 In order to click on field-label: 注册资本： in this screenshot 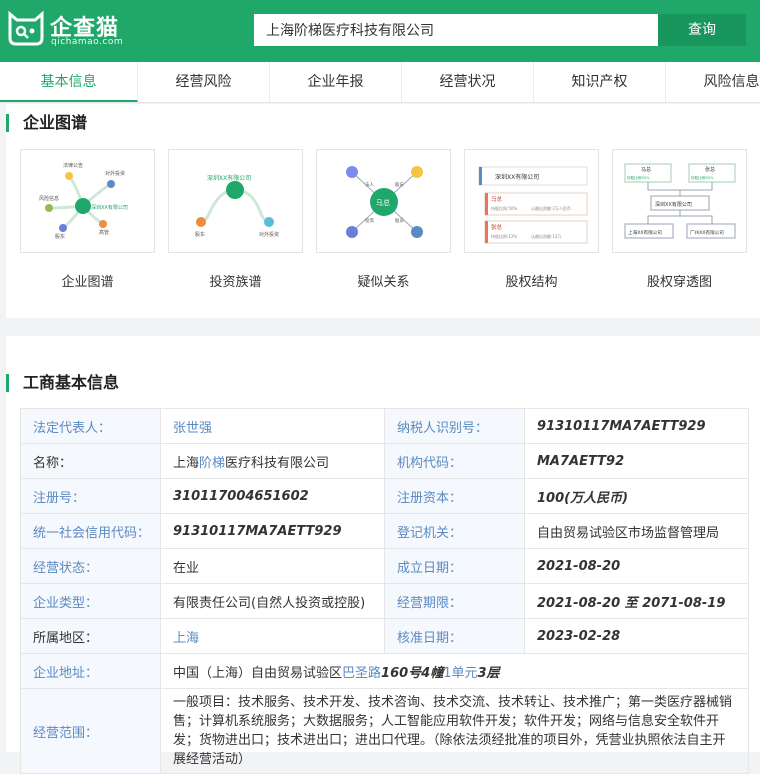, I will do `click(454, 496)`.